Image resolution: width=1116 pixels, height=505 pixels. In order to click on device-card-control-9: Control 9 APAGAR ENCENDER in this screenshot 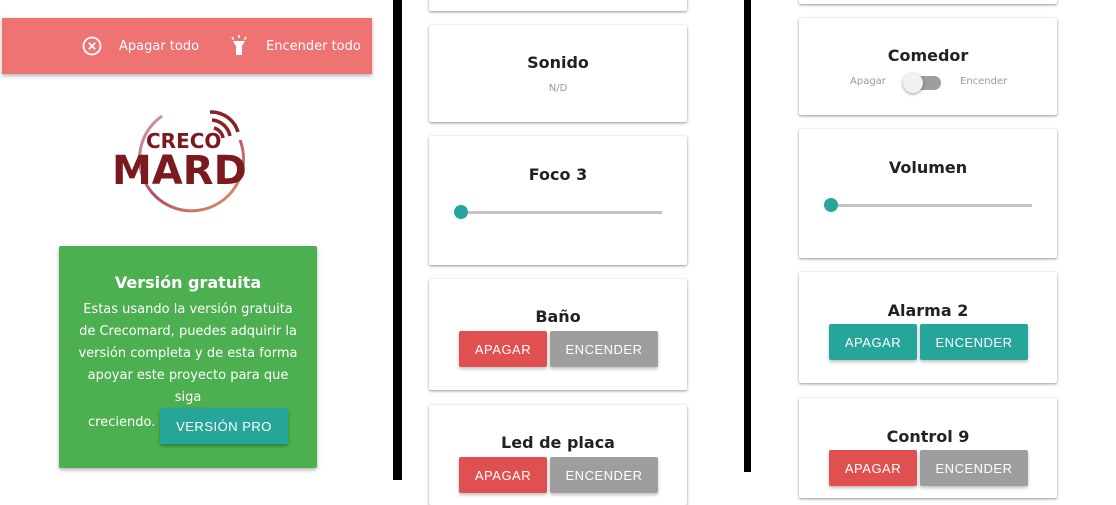, I will do `click(928, 448)`.